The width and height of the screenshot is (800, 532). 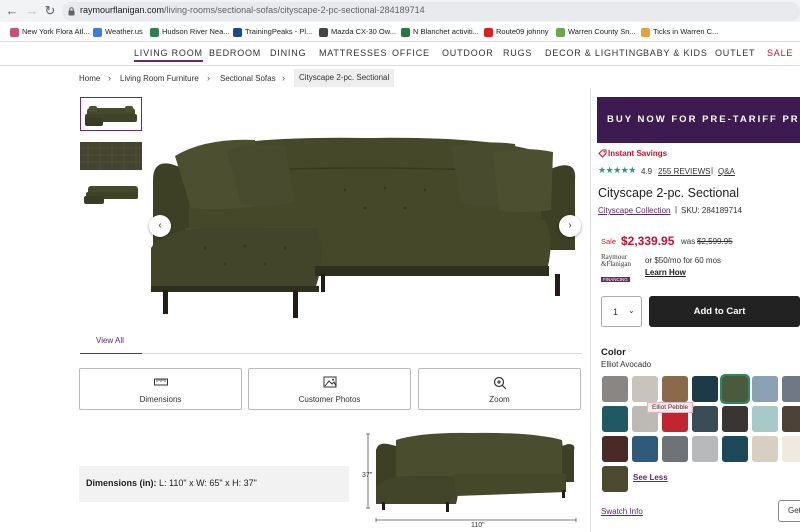 I want to click on fabric-texture-image, so click(x=111, y=156).